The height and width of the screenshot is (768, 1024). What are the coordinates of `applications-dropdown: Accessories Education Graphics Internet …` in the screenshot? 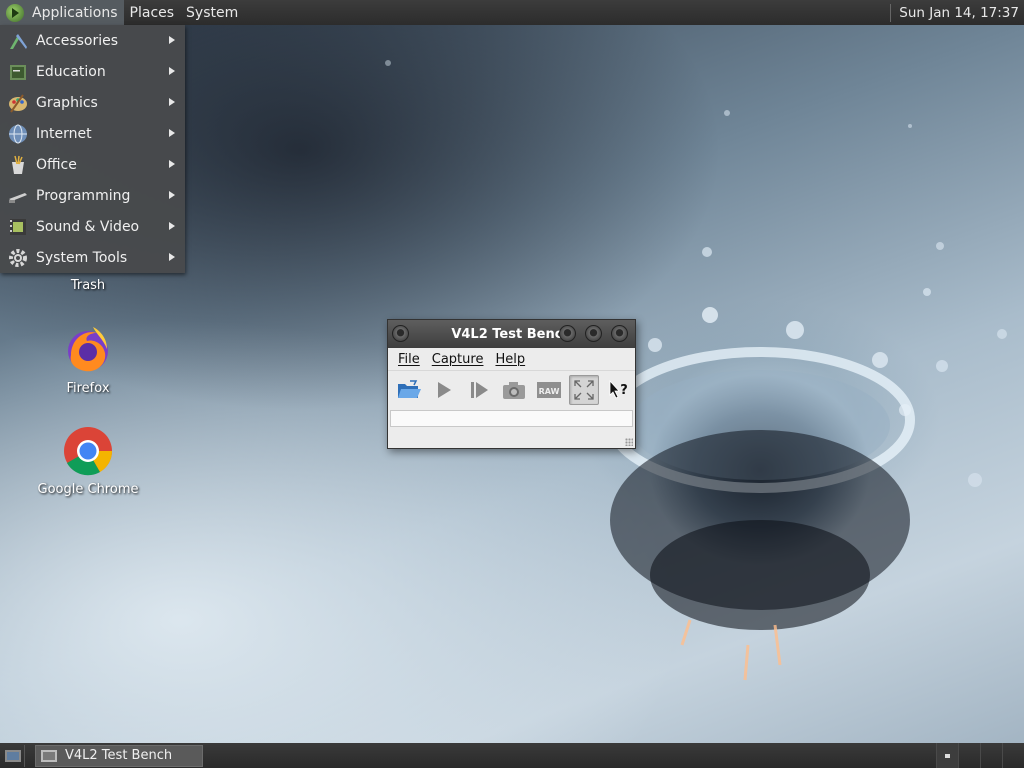 It's located at (92, 149).